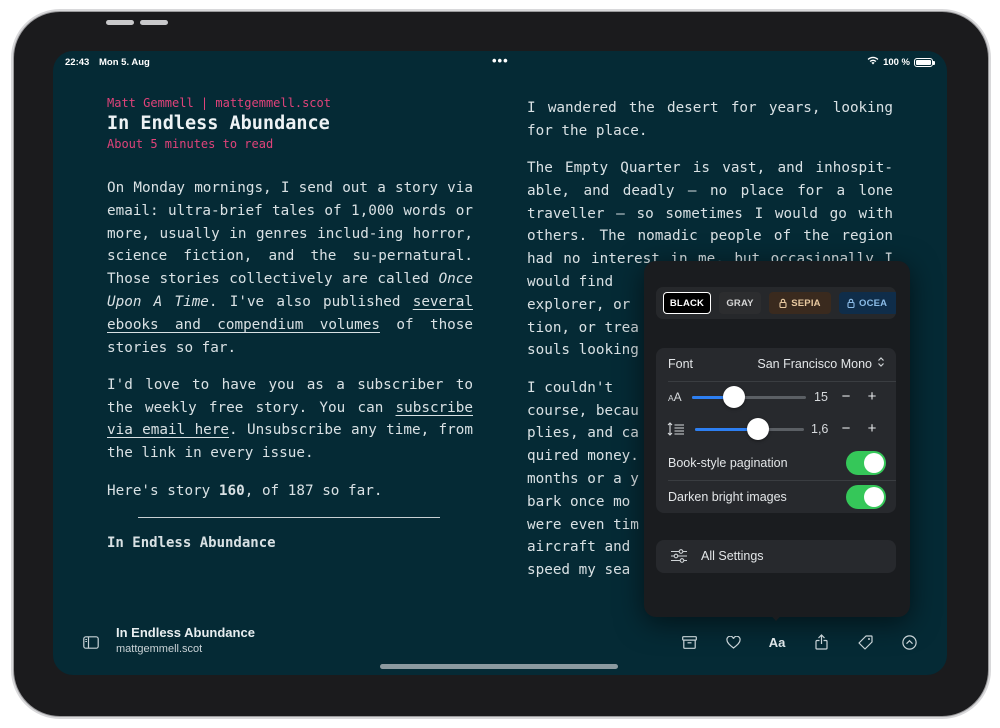 Image resolution: width=1000 pixels, height=728 pixels. I want to click on theme-label: OCEA, so click(873, 303).